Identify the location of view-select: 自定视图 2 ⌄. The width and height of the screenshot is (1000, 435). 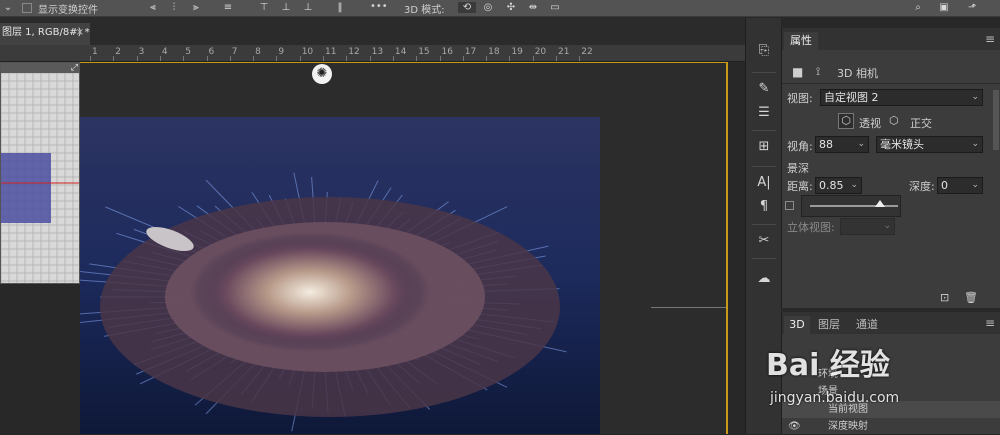
(901, 97).